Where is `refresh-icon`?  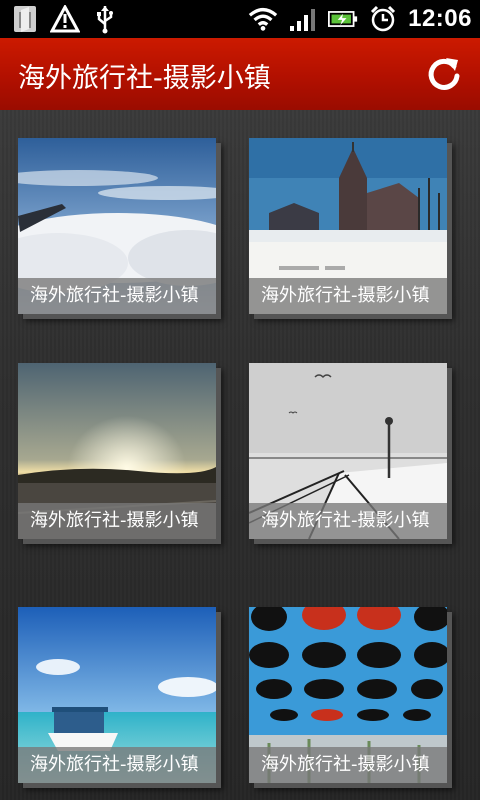
refresh-icon is located at coordinates (444, 74).